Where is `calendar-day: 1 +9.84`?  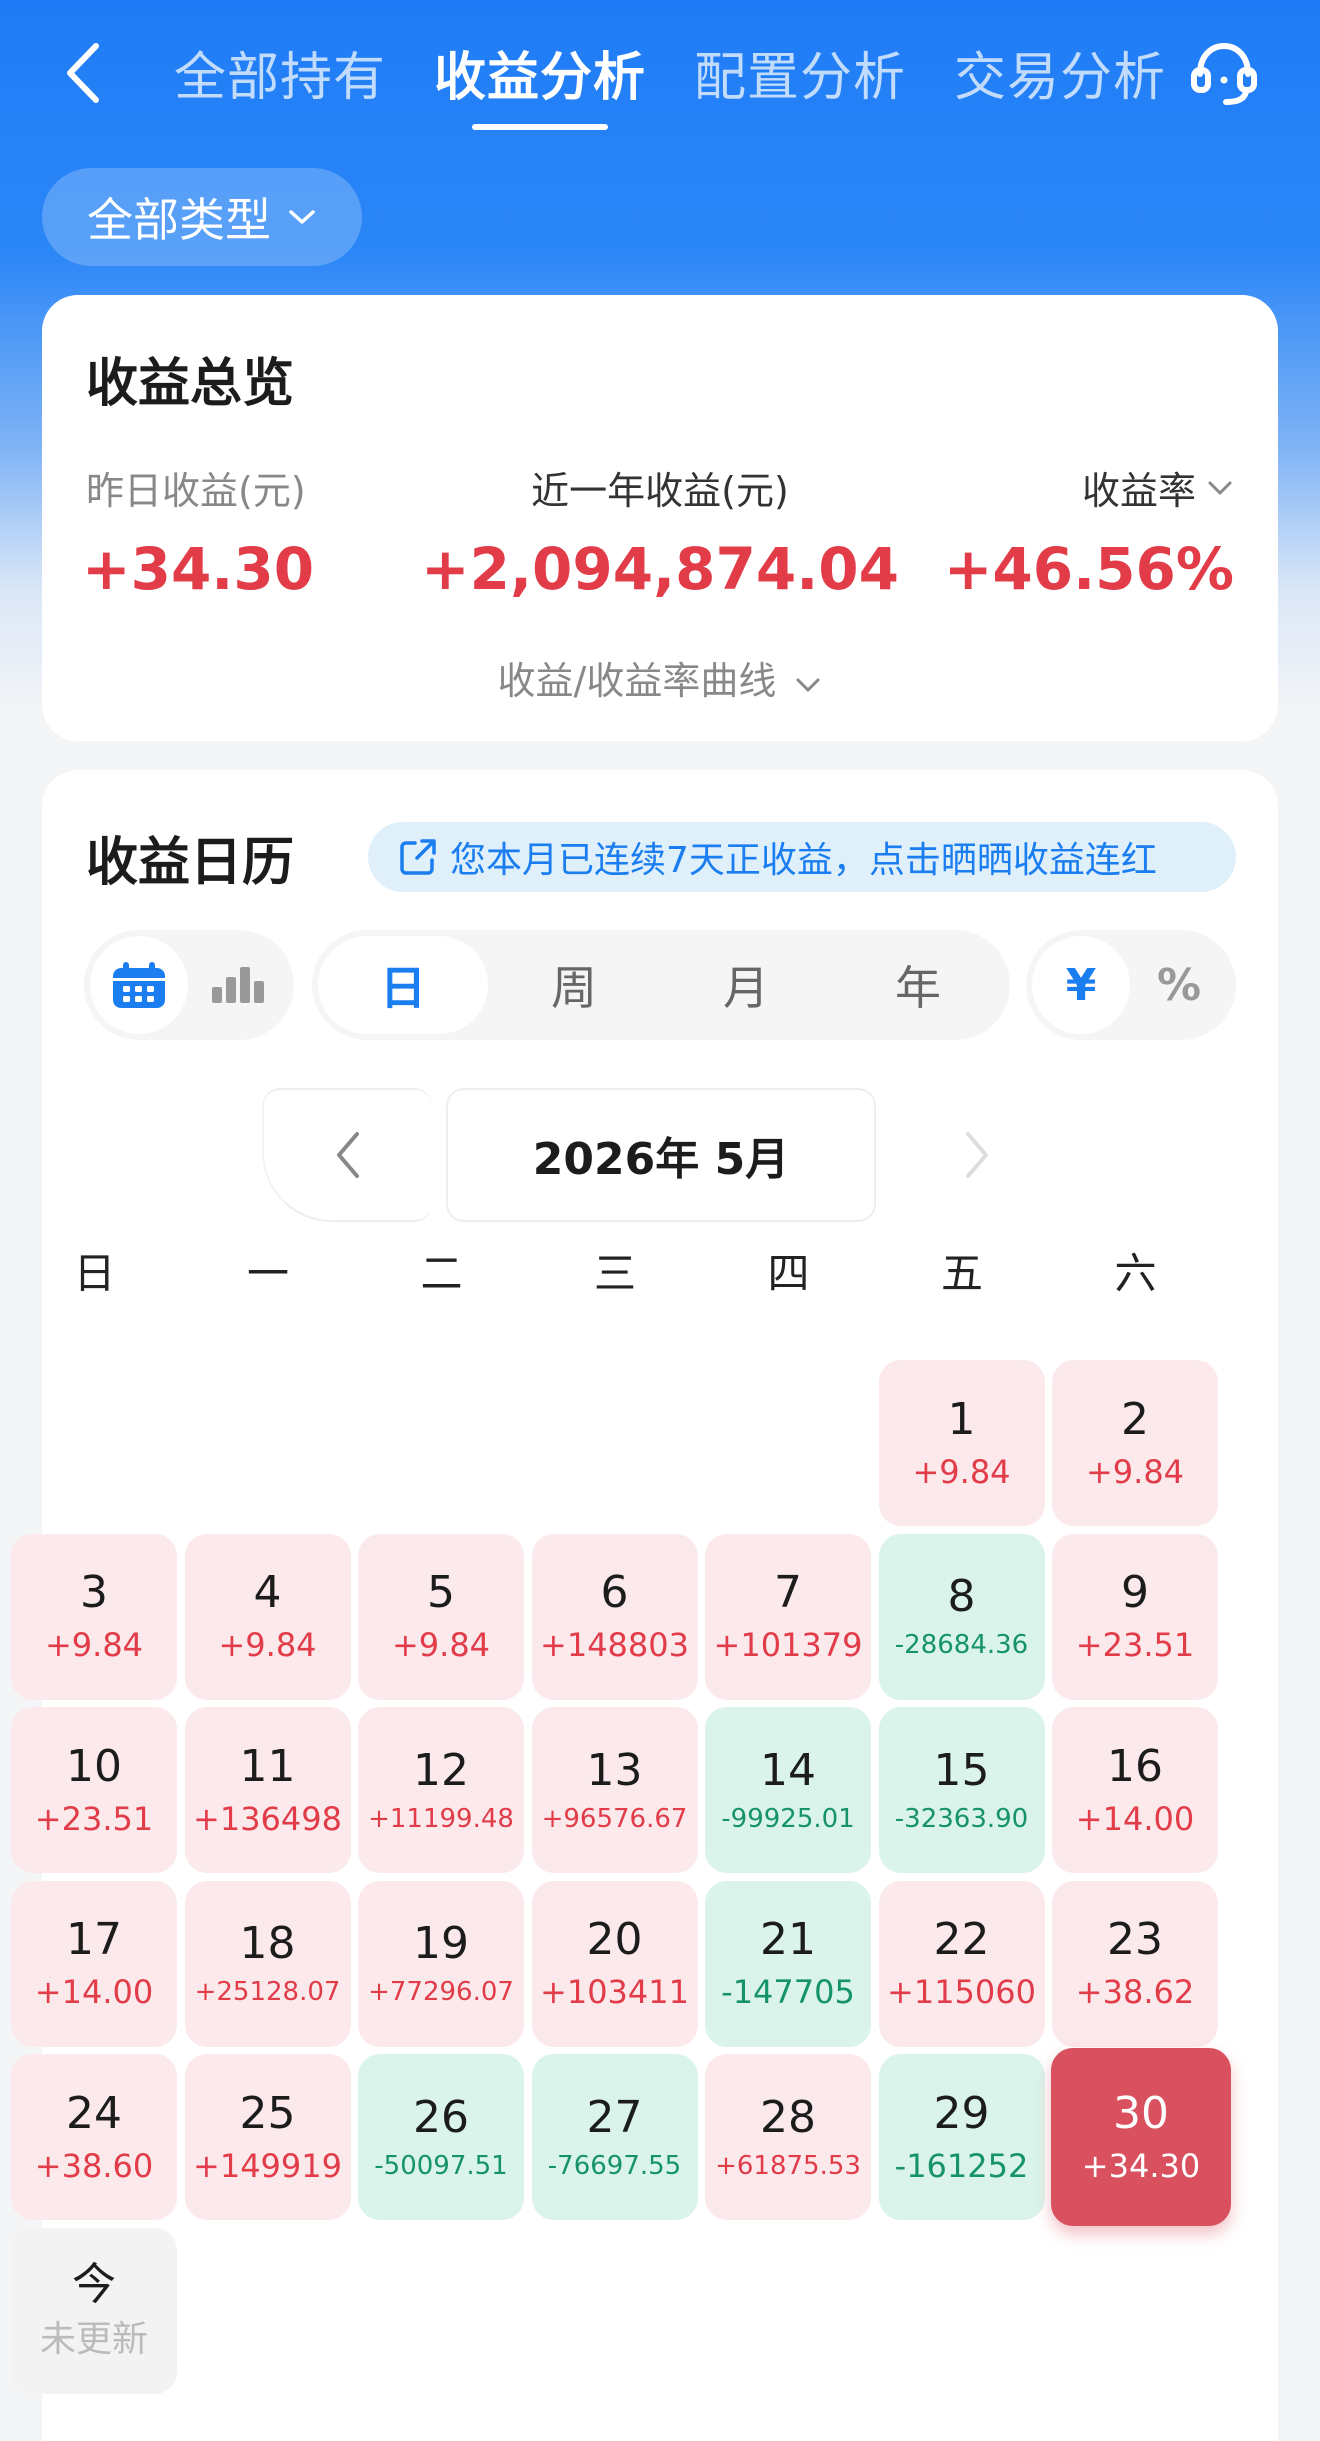 calendar-day: 1 +9.84 is located at coordinates (961, 1443).